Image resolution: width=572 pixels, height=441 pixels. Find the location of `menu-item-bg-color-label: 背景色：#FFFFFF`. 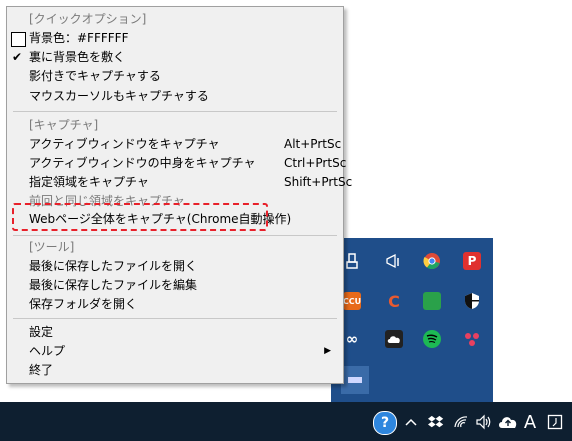

menu-item-bg-color-label: 背景色：#FFFFFF is located at coordinates (79, 38).